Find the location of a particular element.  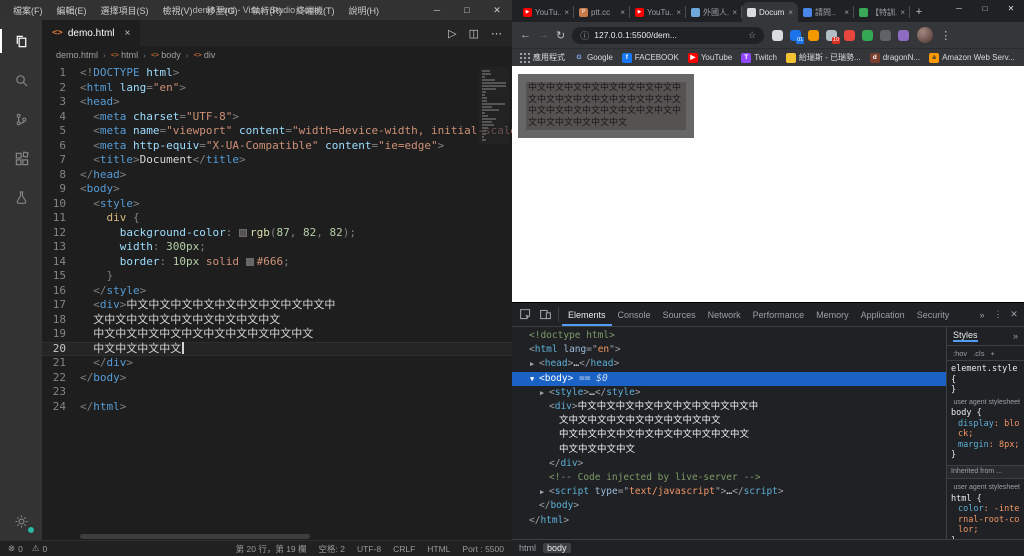

browser-tab: 【特訓.. × is located at coordinates (882, 12).